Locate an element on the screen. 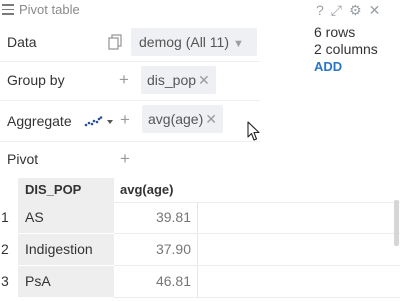  expand-icon: ⤢ is located at coordinates (336, 10).